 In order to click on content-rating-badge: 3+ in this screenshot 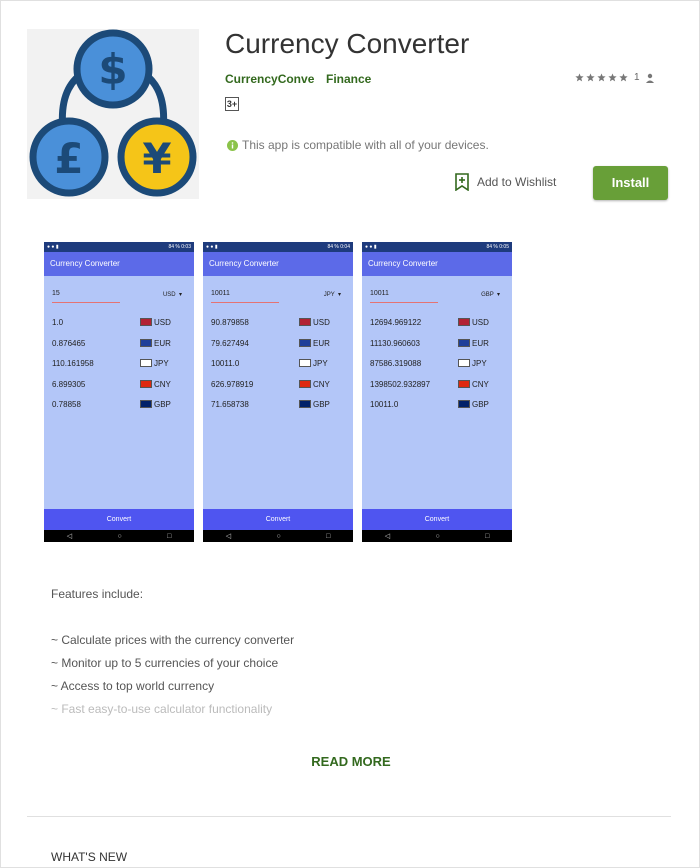, I will do `click(232, 104)`.